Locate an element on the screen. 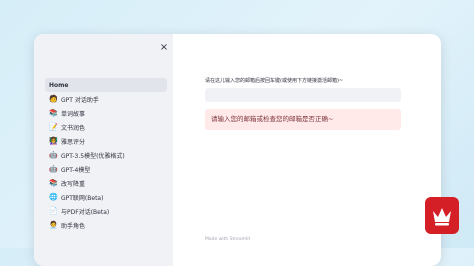  sidebar-item-rewrite: 📚 改写降重 is located at coordinates (106, 183).